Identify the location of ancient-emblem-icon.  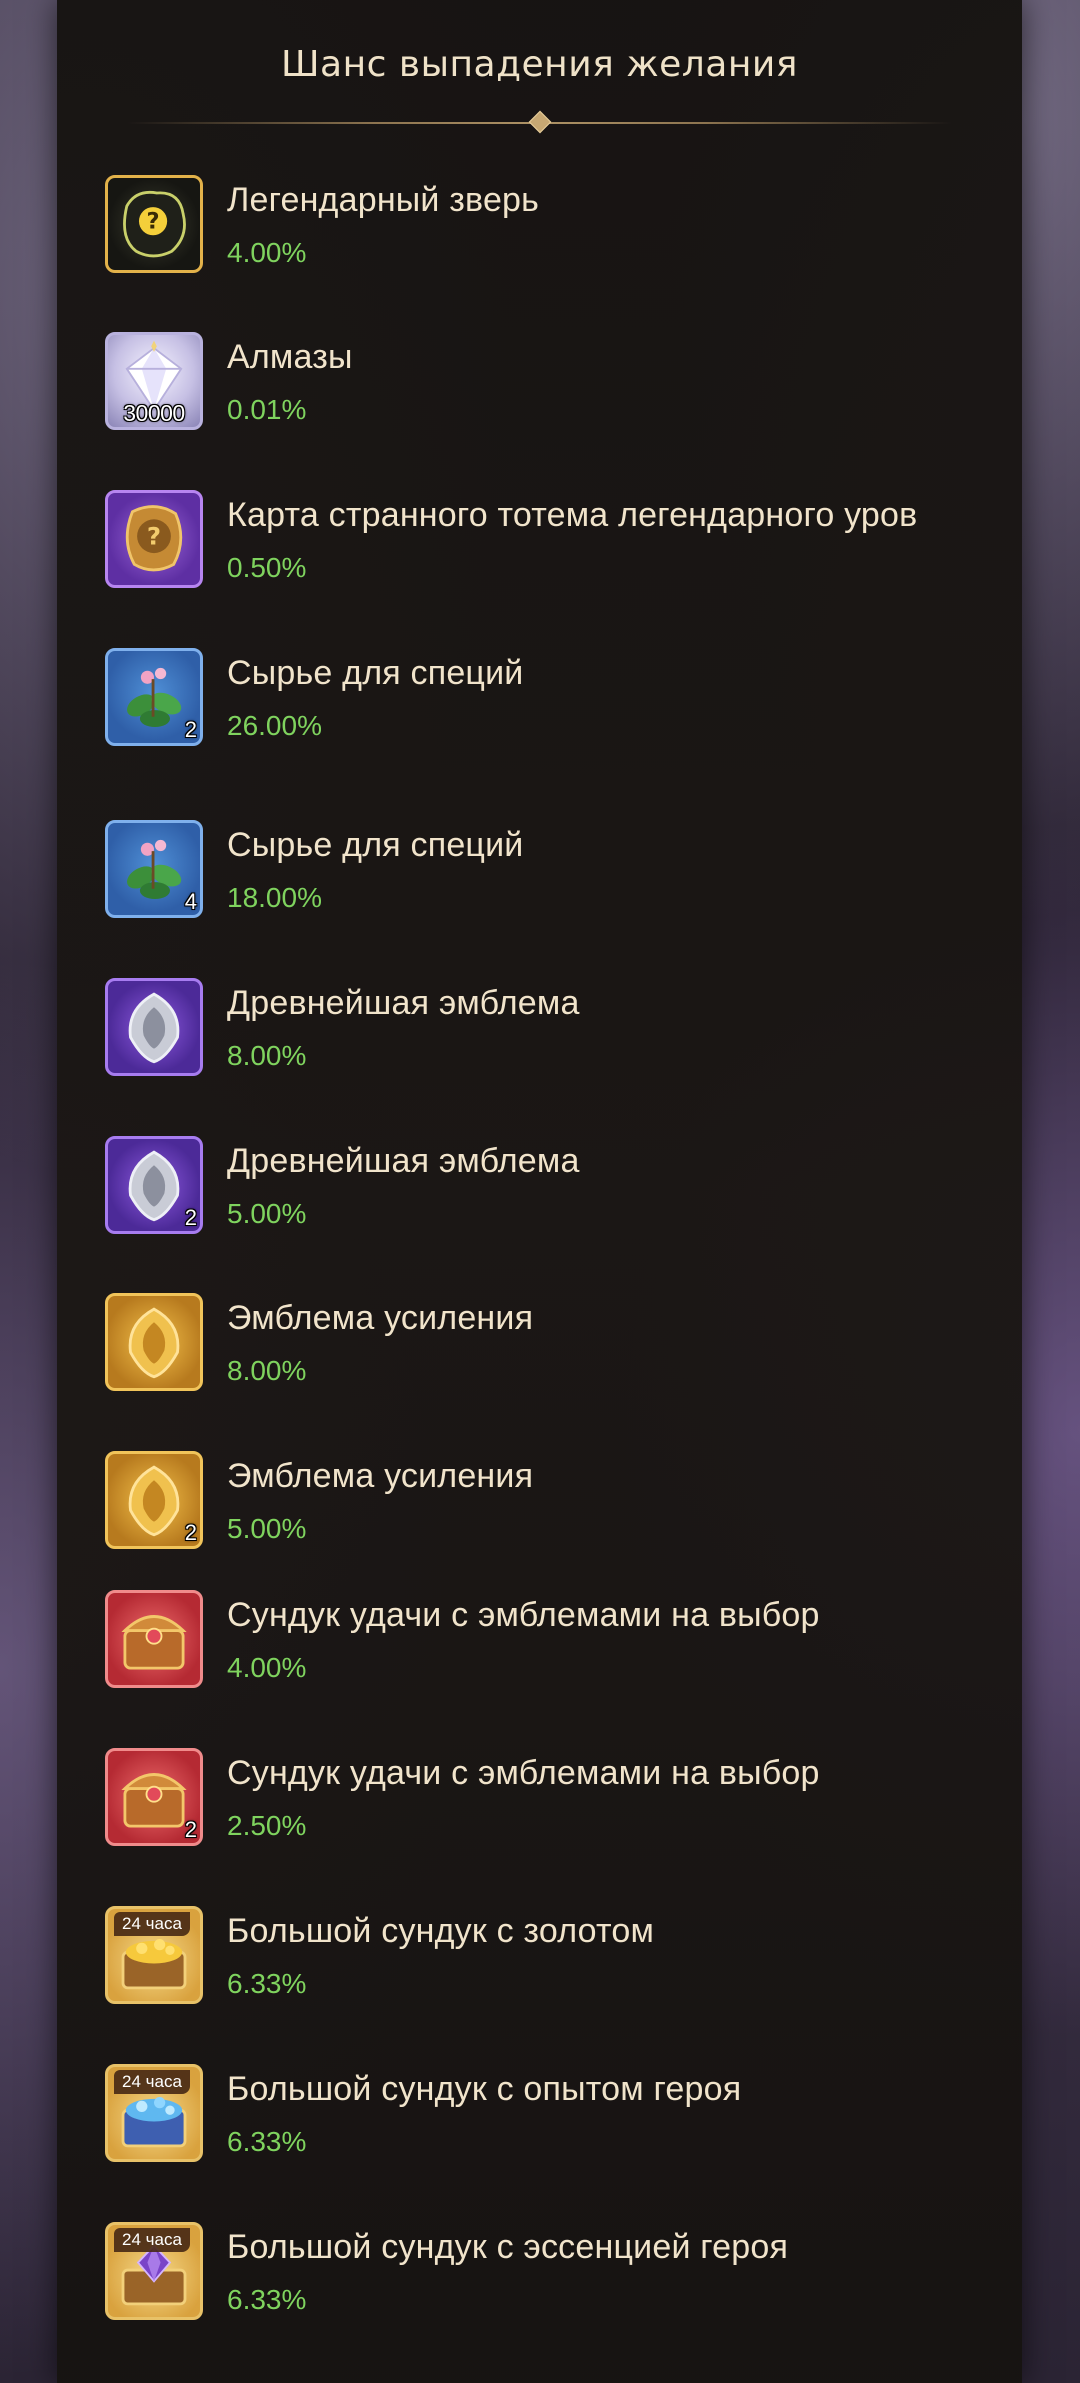
(154, 1027).